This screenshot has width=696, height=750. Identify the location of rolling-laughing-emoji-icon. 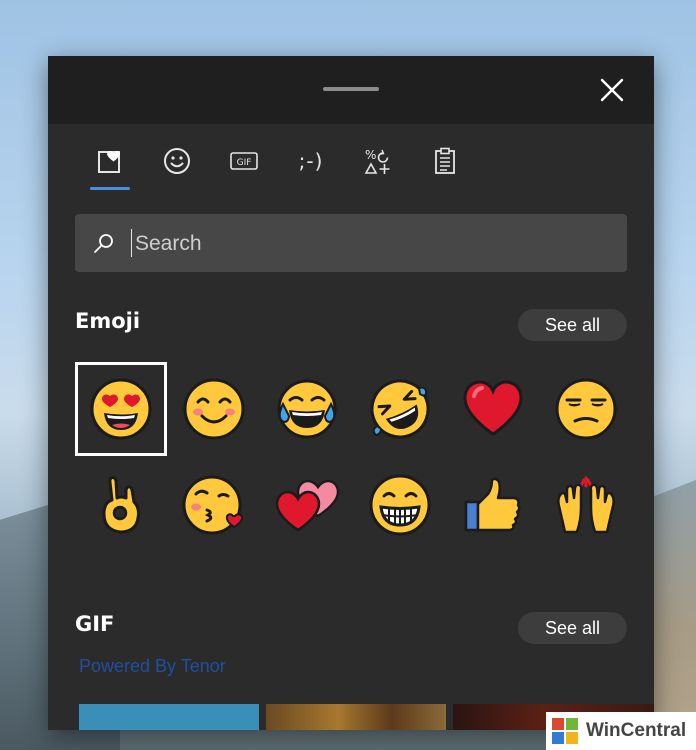
(400, 409).